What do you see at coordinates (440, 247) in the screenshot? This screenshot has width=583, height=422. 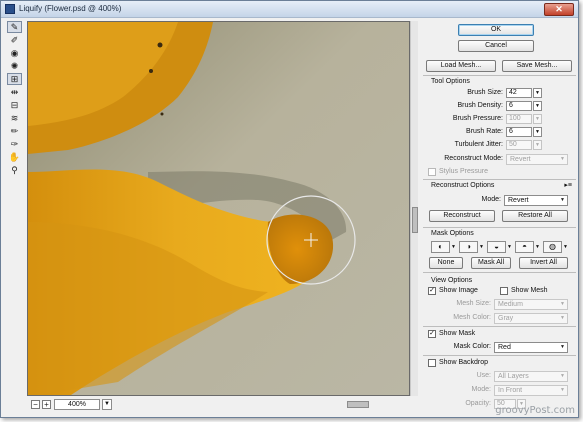 I see `replace-selection-icon: ◐` at bounding box center [440, 247].